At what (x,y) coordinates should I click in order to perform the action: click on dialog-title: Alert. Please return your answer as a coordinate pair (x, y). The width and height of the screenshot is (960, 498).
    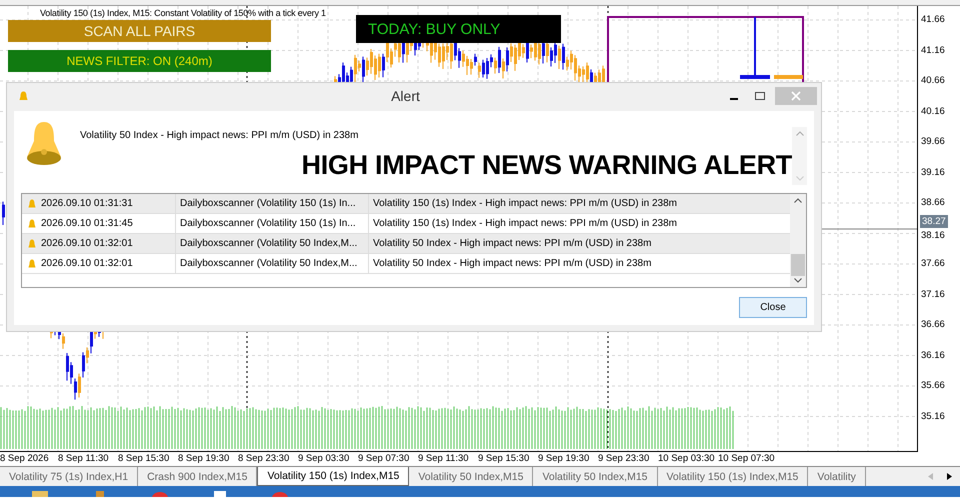
    Looking at the image, I should click on (405, 96).